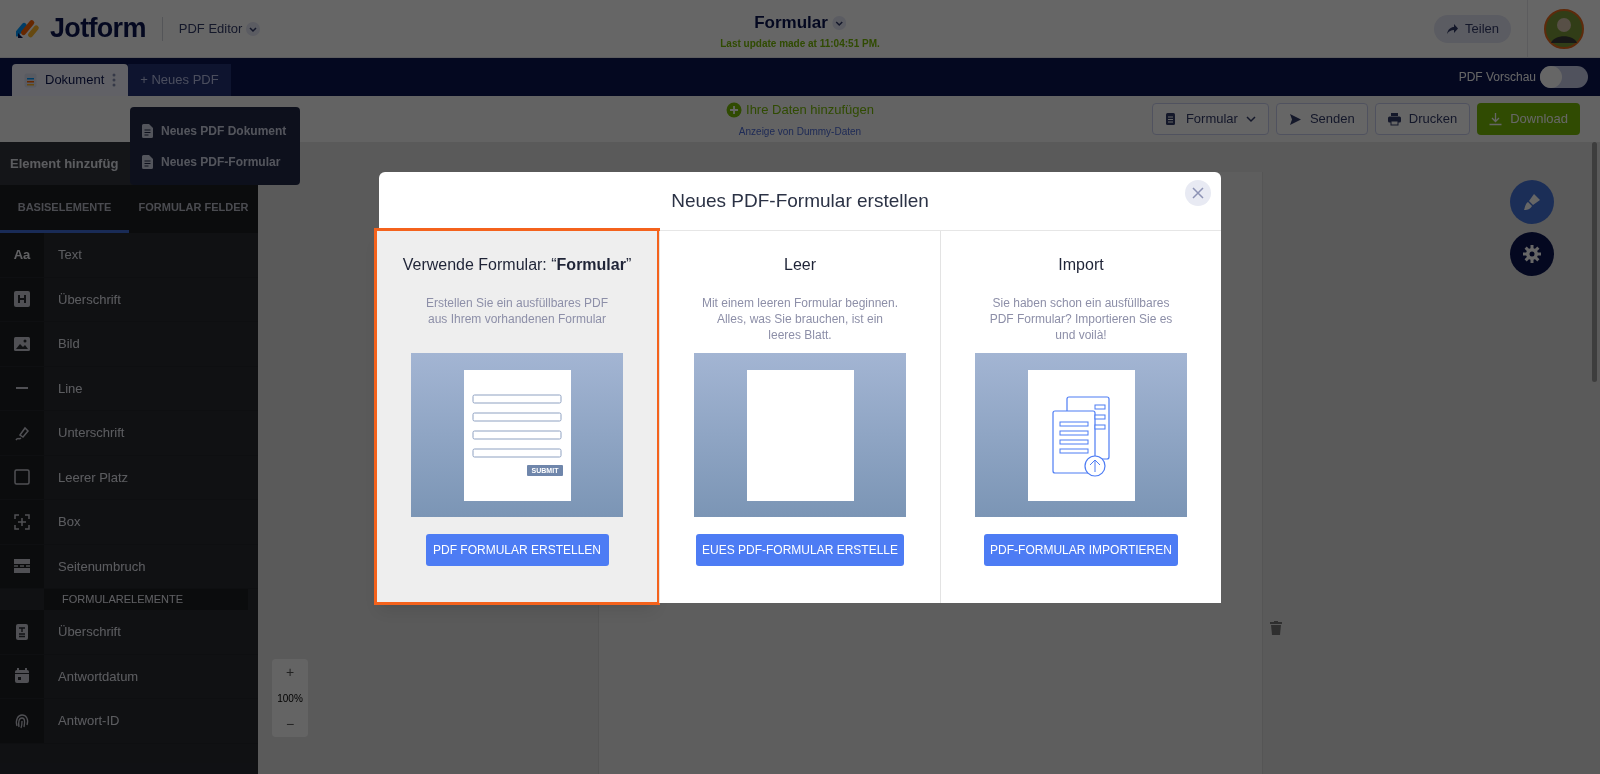 Image resolution: width=1600 pixels, height=774 pixels. What do you see at coordinates (1171, 119) in the screenshot?
I see `form-icon` at bounding box center [1171, 119].